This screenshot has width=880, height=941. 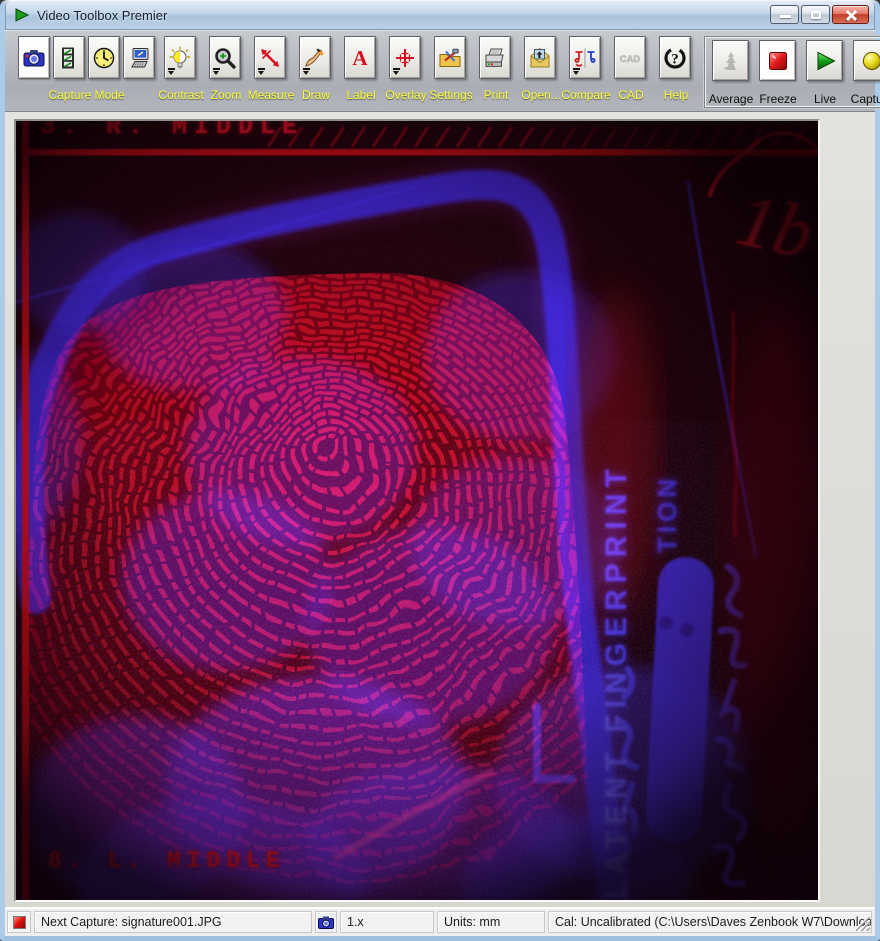 I want to click on print-button, so click(x=495, y=57).